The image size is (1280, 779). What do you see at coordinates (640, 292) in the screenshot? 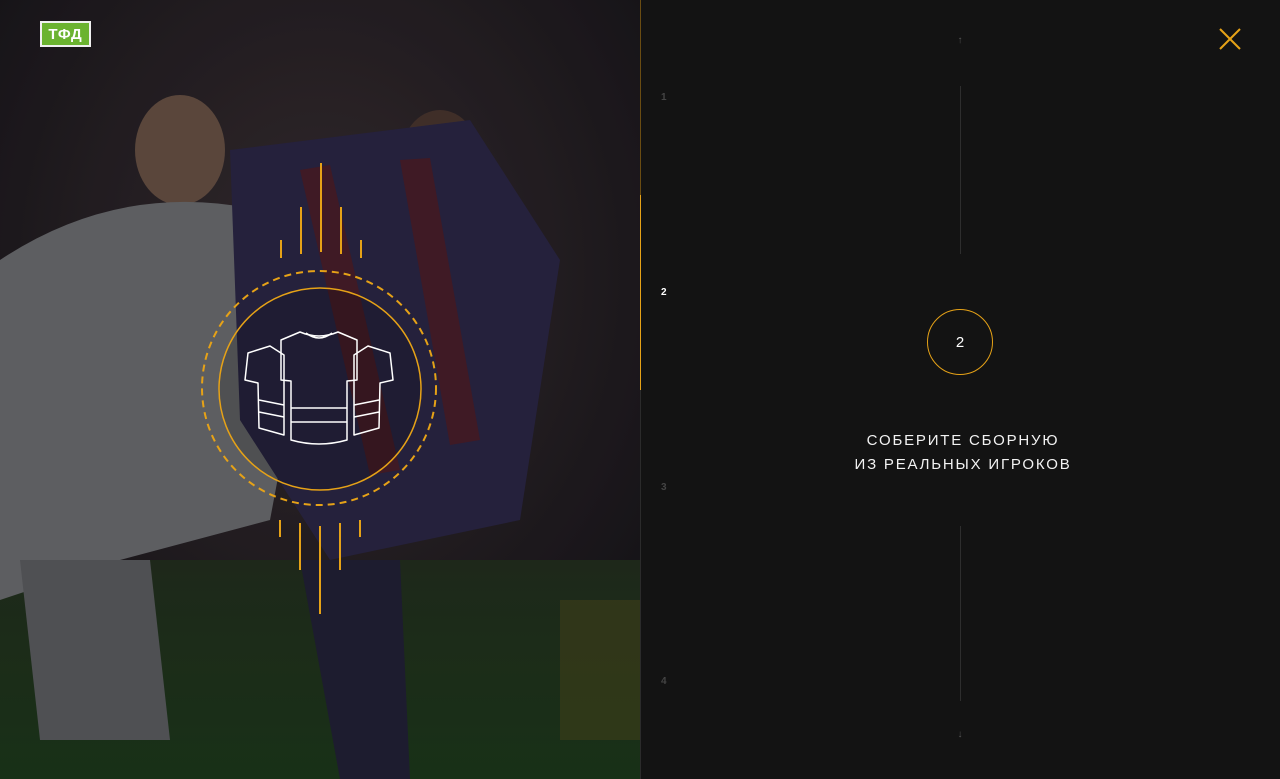
I see `progress-indicator` at bounding box center [640, 292].